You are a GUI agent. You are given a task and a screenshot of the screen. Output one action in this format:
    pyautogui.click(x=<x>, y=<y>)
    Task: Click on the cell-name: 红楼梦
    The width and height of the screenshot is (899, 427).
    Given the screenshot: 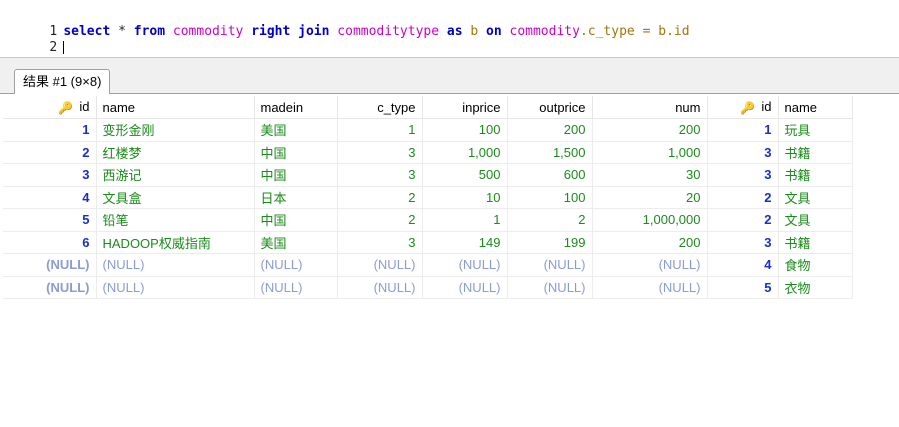 What is the action you would take?
    pyautogui.click(x=175, y=152)
    